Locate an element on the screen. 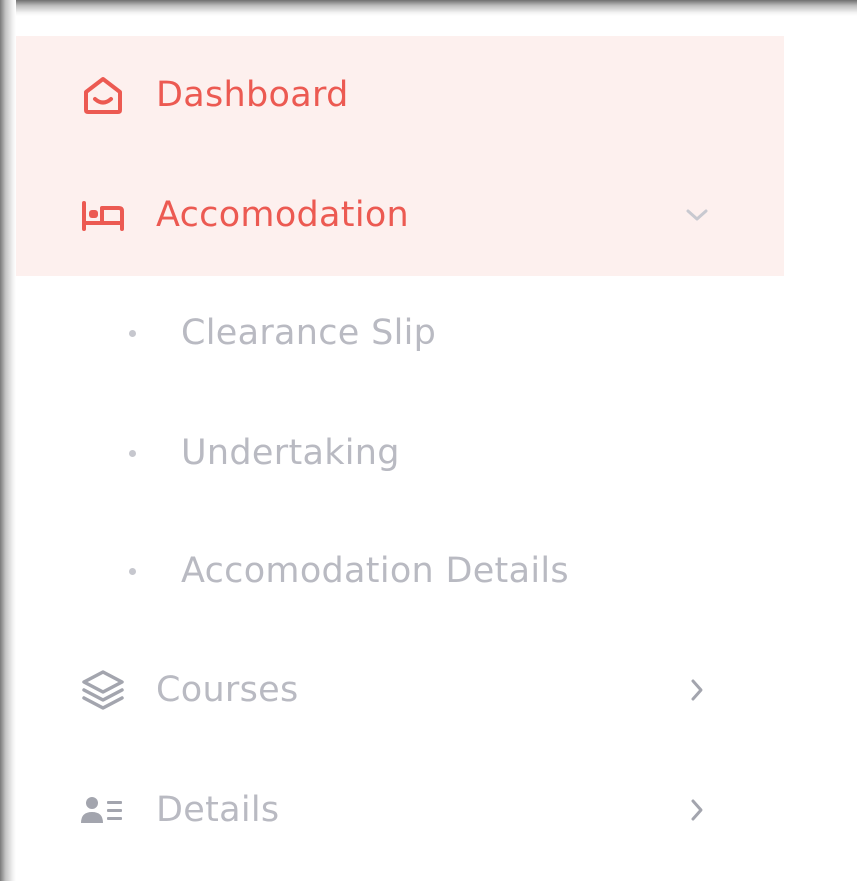 Image resolution: width=857 pixels, height=881 pixels. sidebar-item-label: Courses is located at coordinates (227, 690).